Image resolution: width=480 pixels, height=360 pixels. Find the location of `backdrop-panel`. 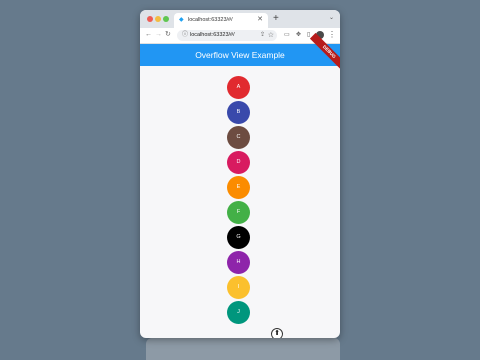

backdrop-panel is located at coordinates (243, 349).